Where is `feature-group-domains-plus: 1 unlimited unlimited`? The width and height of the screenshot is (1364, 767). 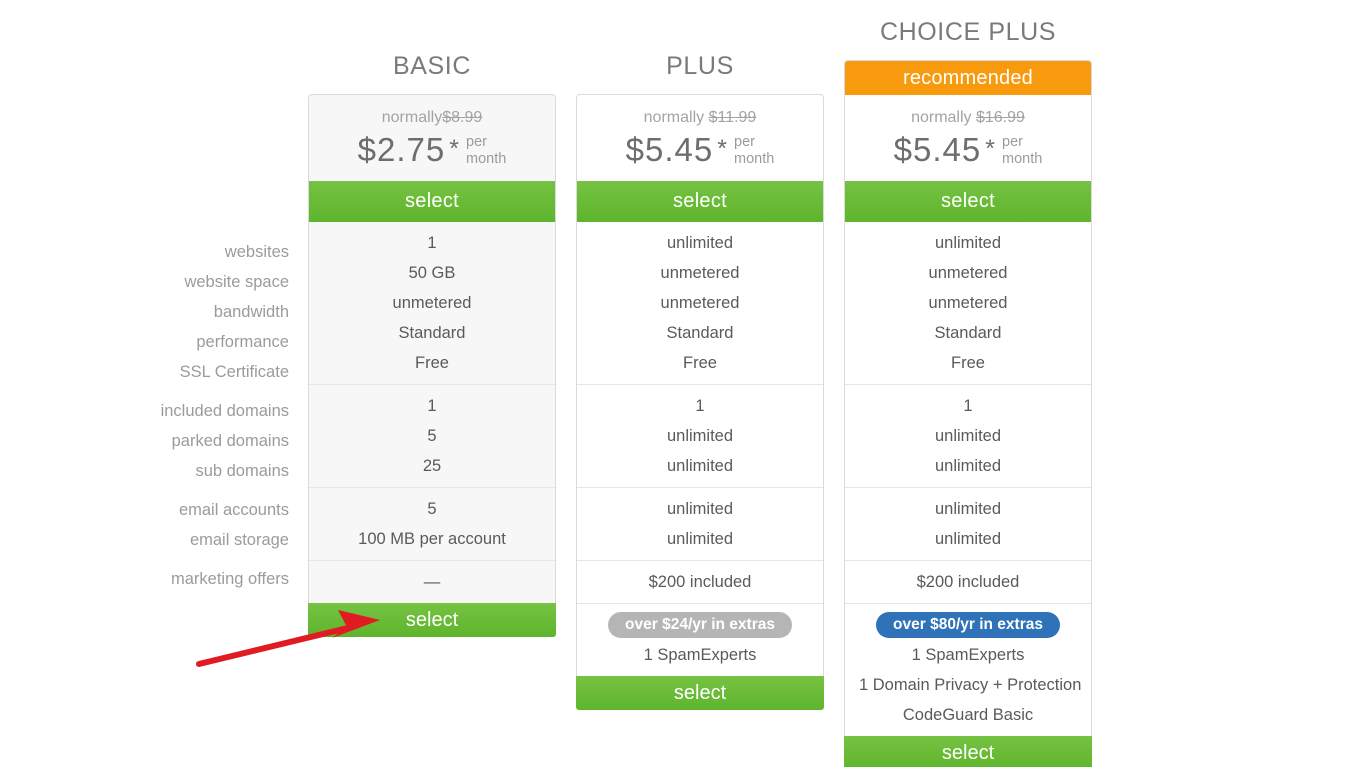 feature-group-domains-plus: 1 unlimited unlimited is located at coordinates (700, 435).